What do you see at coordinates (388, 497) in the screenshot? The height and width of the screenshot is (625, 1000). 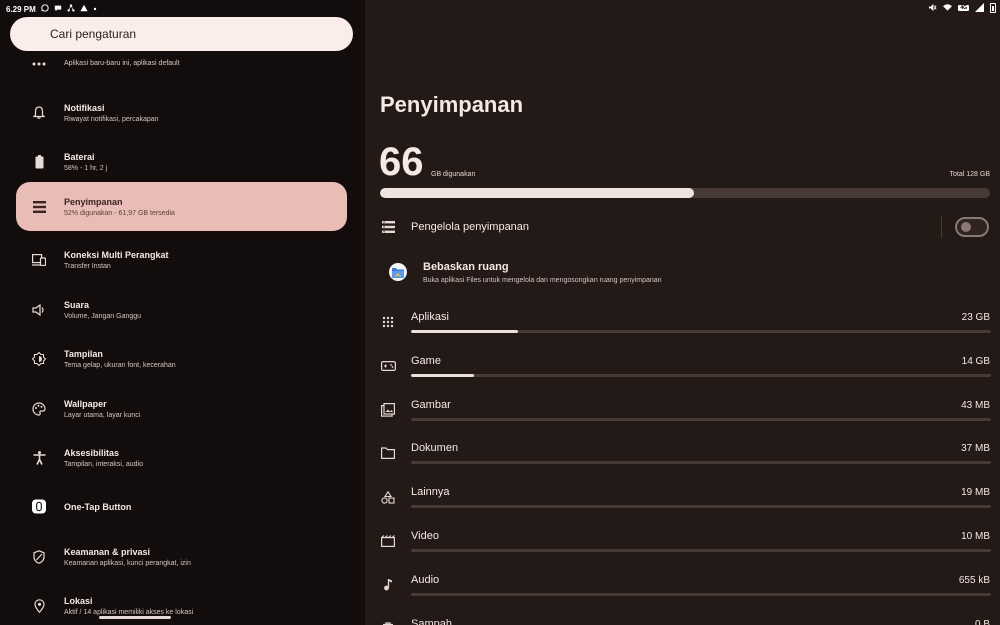 I see `shapes-icon` at bounding box center [388, 497].